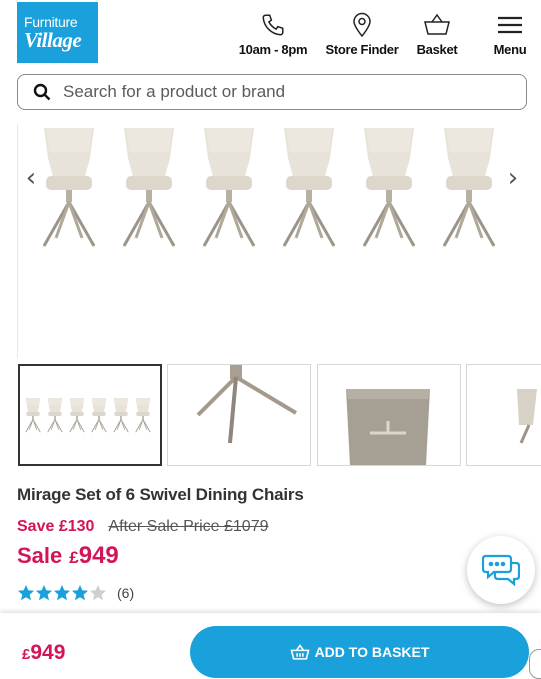 Image resolution: width=541 pixels, height=679 pixels. What do you see at coordinates (362, 25) in the screenshot?
I see `location-pin-icon` at bounding box center [362, 25].